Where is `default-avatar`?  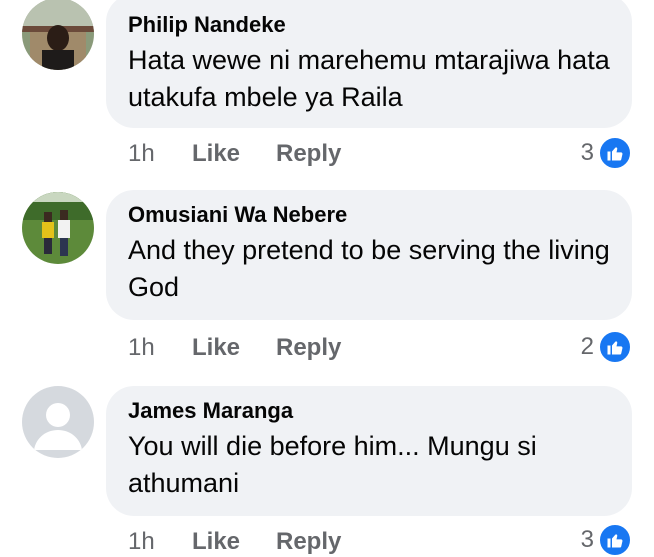
default-avatar is located at coordinates (58, 422).